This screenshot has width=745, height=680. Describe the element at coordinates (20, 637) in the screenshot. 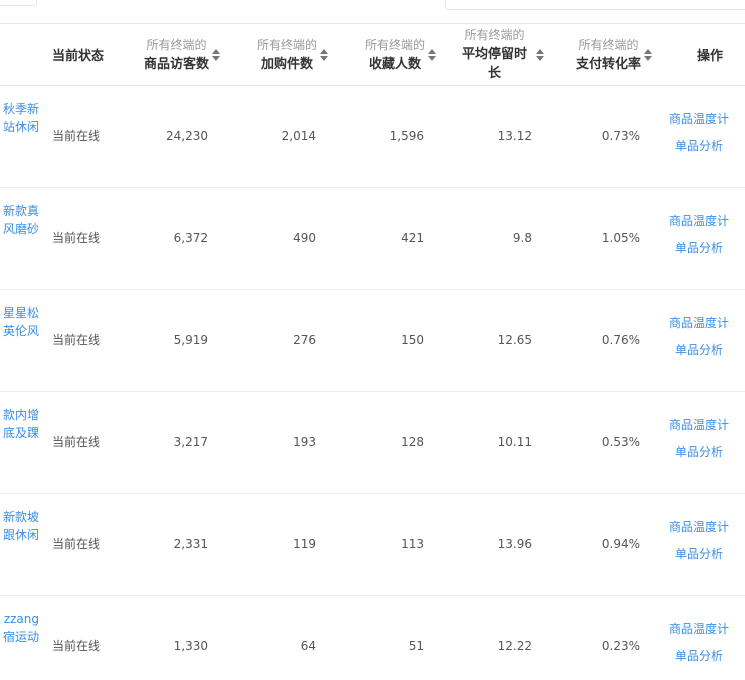

I see `product-name-line: 宿运动` at that location.